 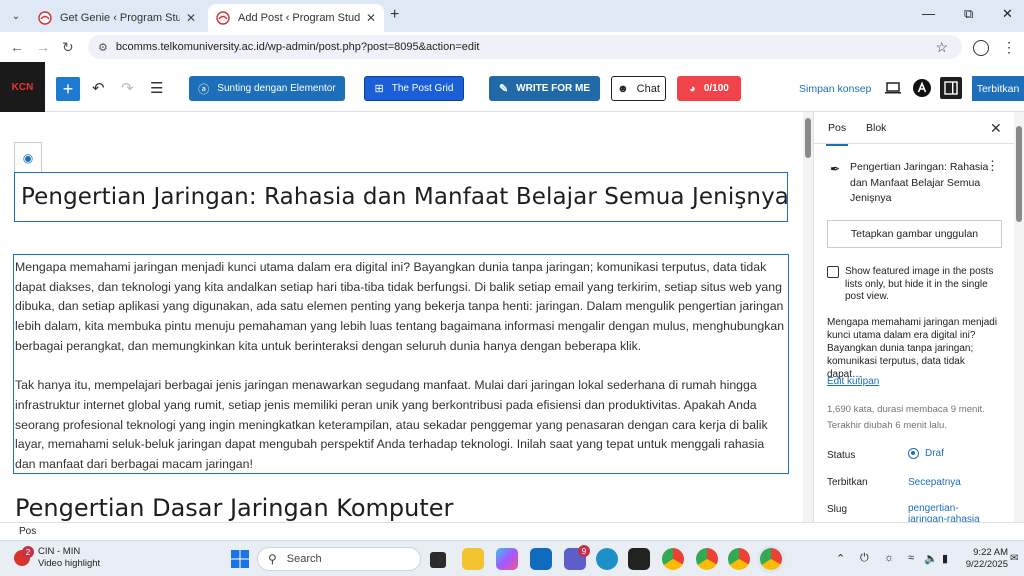 What do you see at coordinates (577, 557) in the screenshot?
I see `teams-icon: 9` at bounding box center [577, 557].